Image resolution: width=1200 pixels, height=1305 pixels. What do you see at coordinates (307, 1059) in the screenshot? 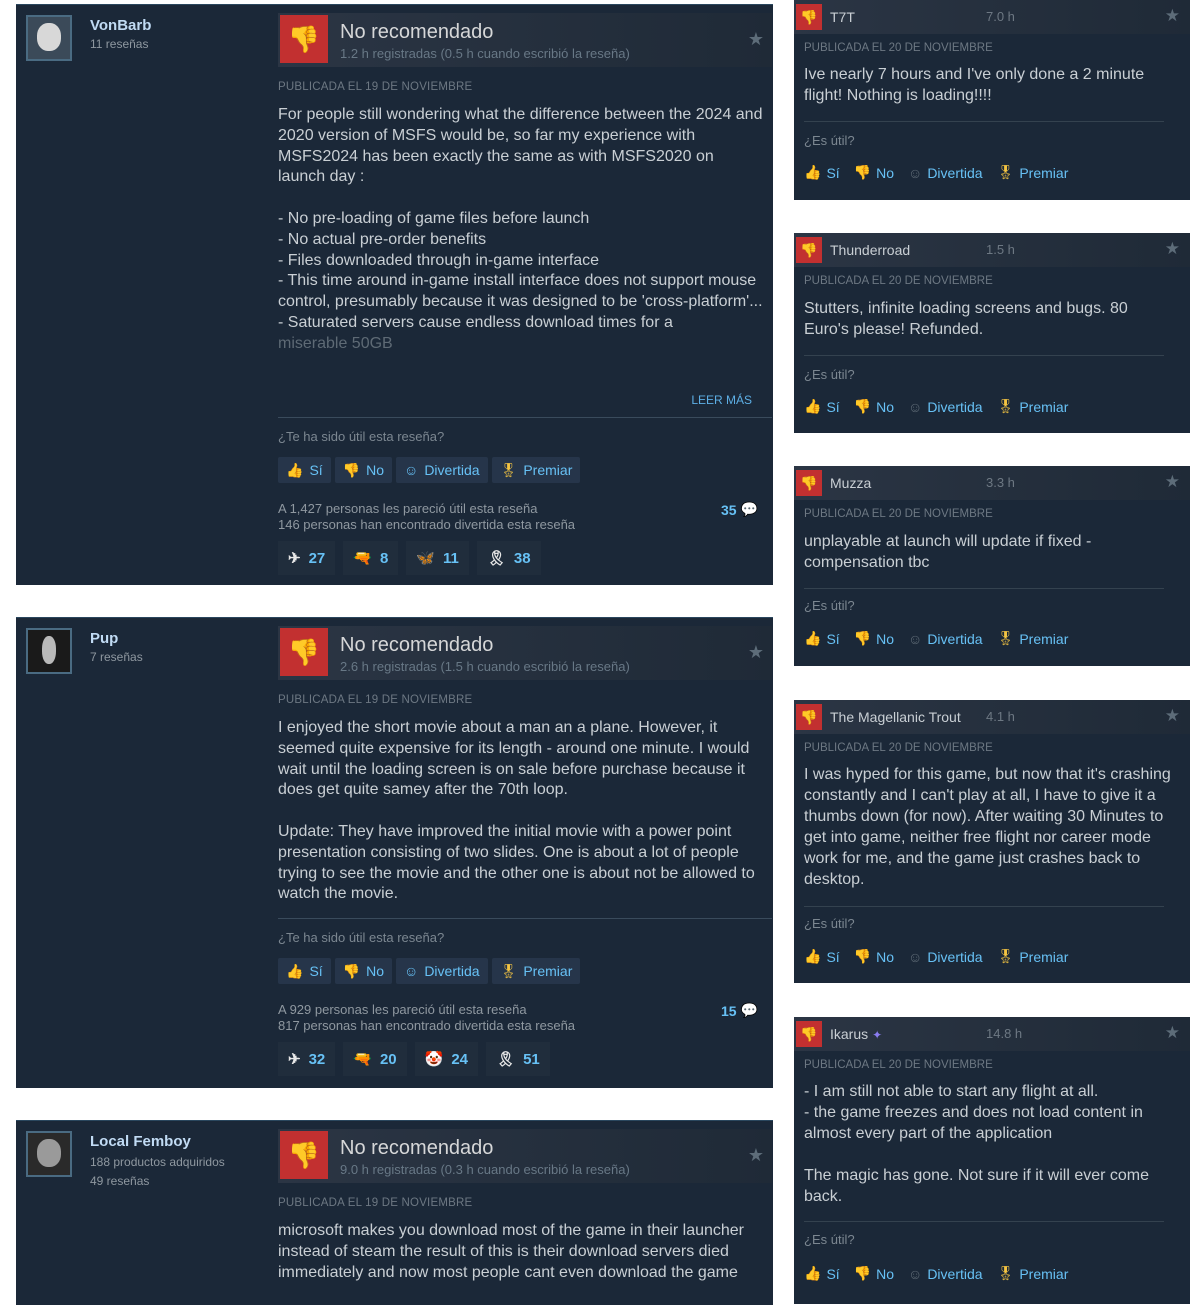
I see `award-chip: ✈ 32` at bounding box center [307, 1059].